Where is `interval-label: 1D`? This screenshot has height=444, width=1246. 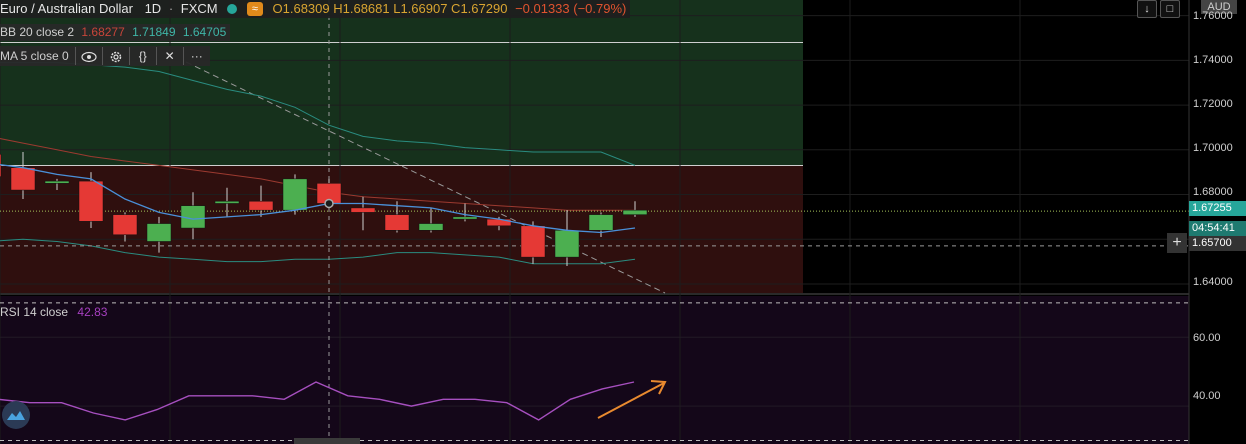
interval-label: 1D is located at coordinates (153, 8).